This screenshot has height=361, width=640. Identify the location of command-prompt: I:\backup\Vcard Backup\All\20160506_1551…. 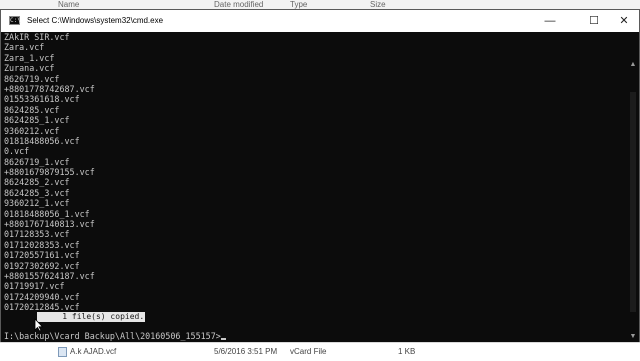
(115, 336).